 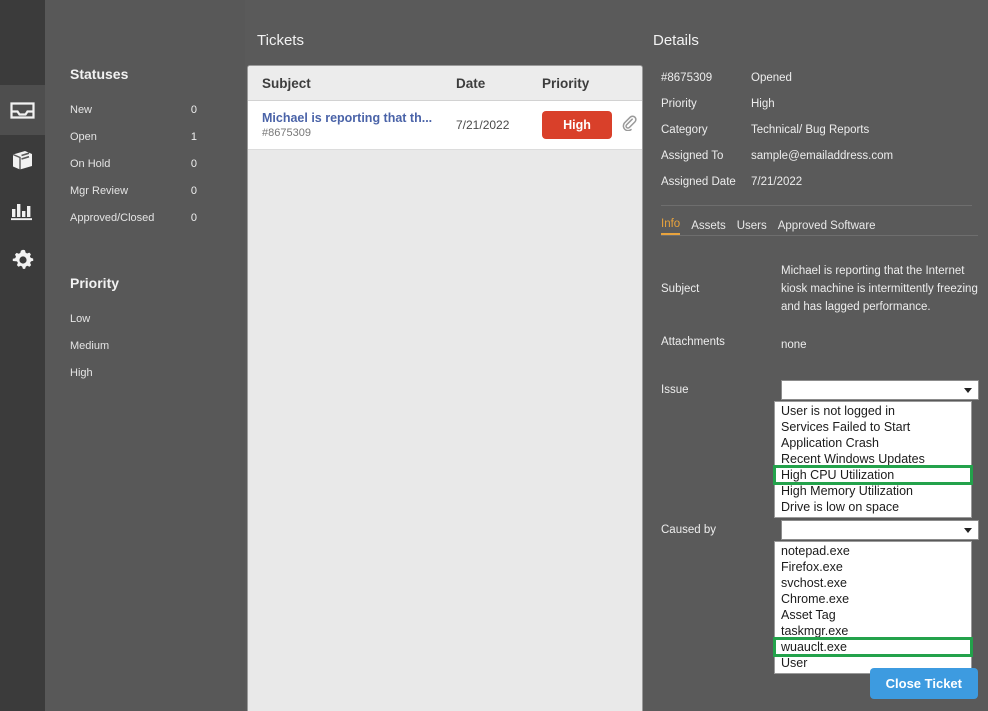 I want to click on paperclip-icon, so click(x=629, y=125).